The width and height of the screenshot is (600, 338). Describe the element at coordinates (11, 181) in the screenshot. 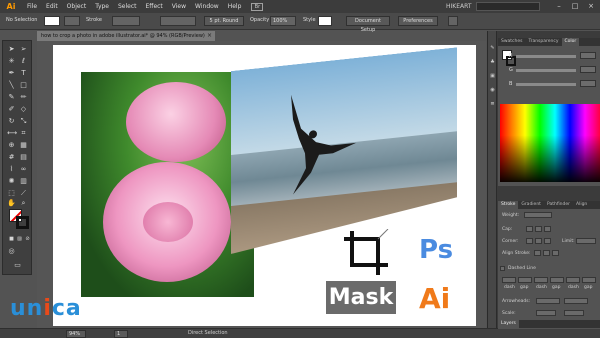

I see `symbol-sprayer-tool-icon: ✺` at that location.